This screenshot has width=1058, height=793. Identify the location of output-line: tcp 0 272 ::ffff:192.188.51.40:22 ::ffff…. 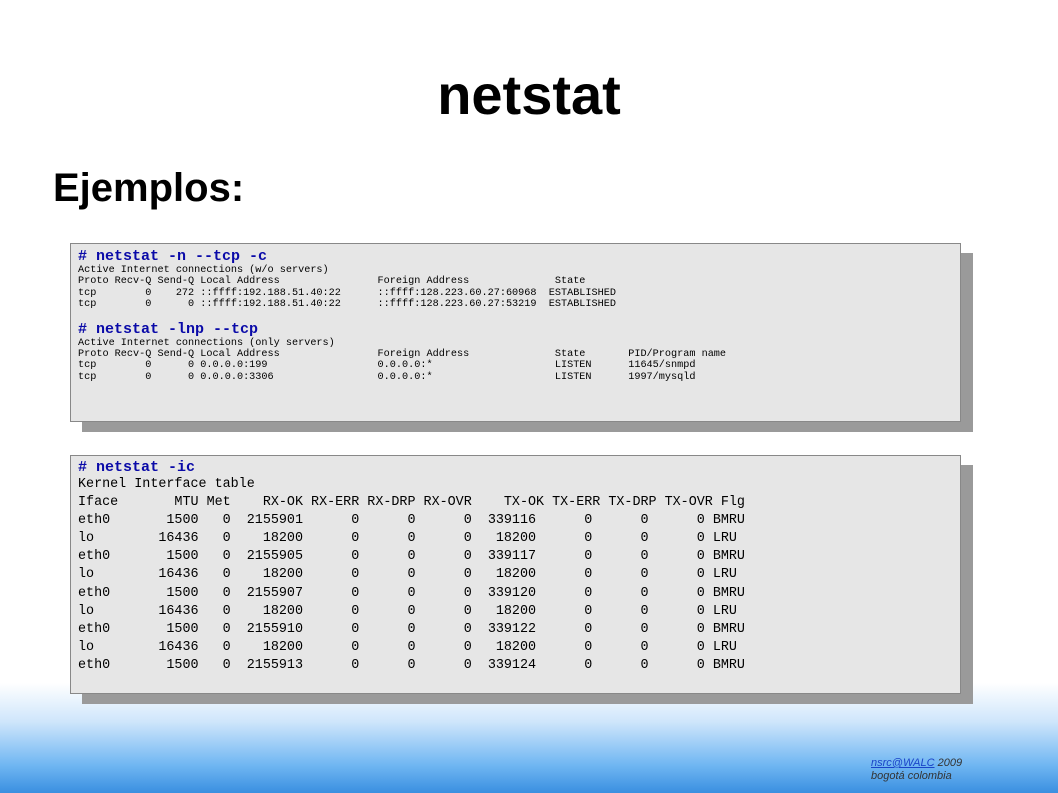
(347, 293).